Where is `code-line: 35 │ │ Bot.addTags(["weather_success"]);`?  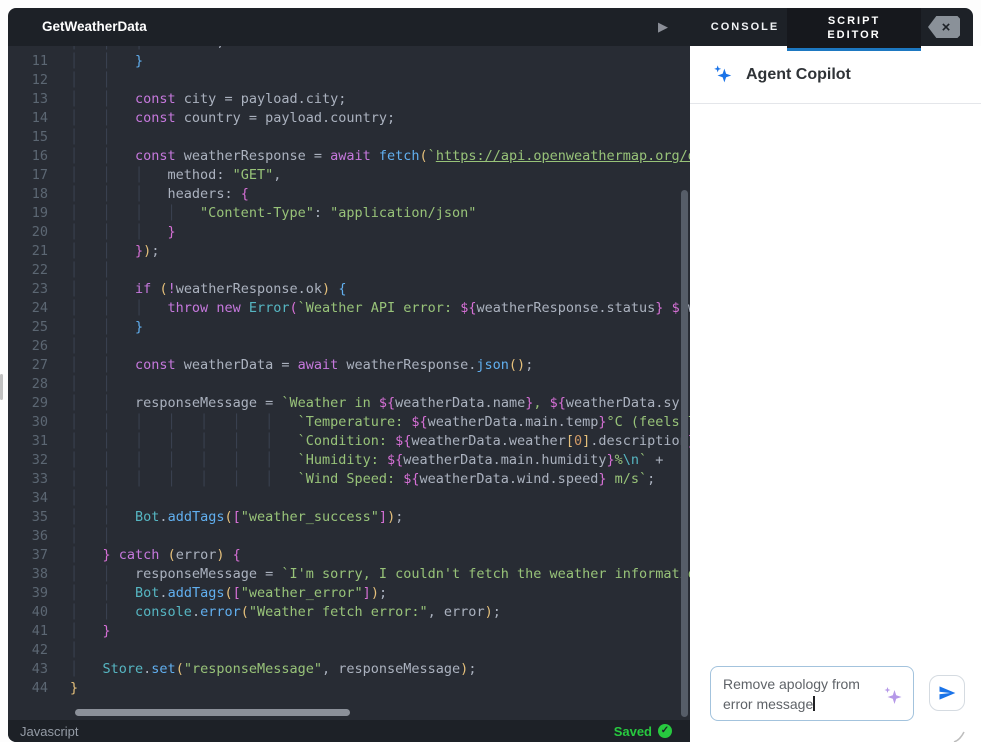
code-line: 35 │ │ Bot.addTags(["weather_success"]); is located at coordinates (349, 517).